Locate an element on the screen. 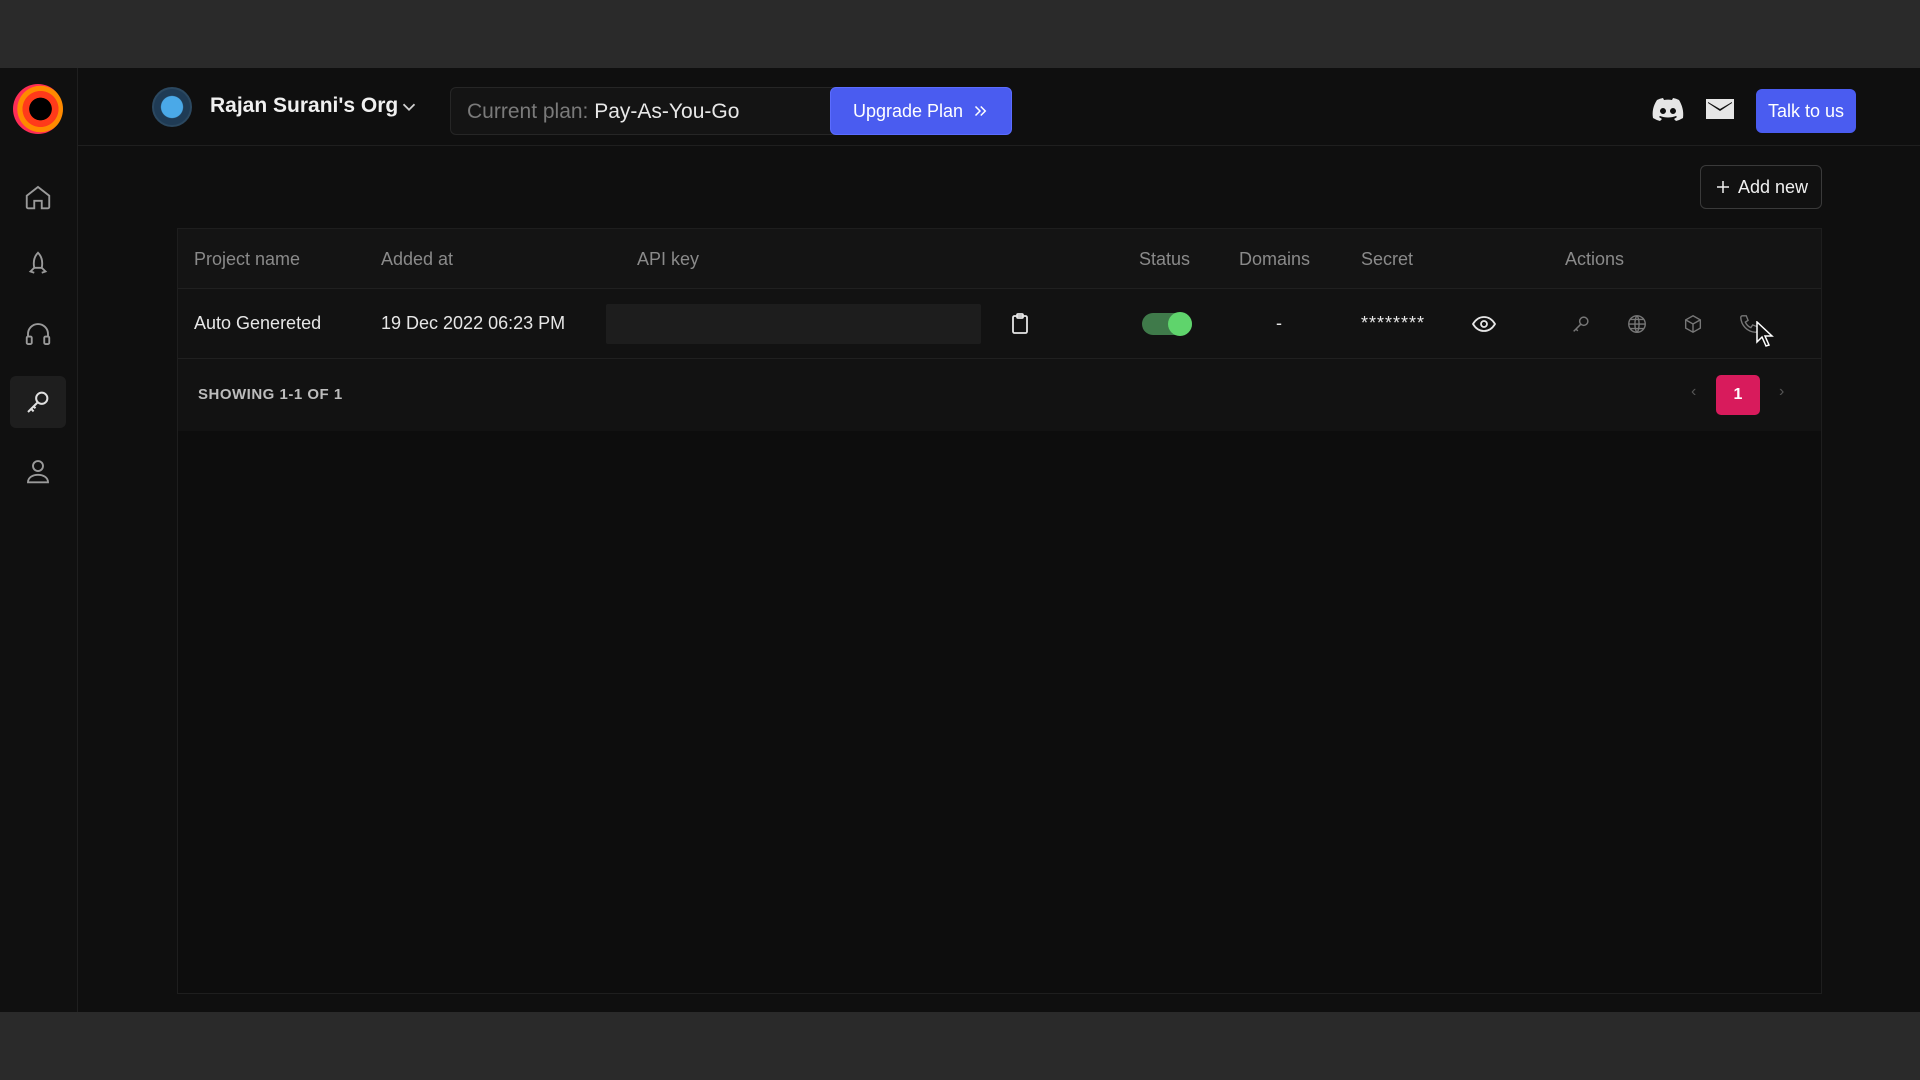 This screenshot has height=1080, width=1920. mouse-cursor-icon is located at coordinates (1765, 334).